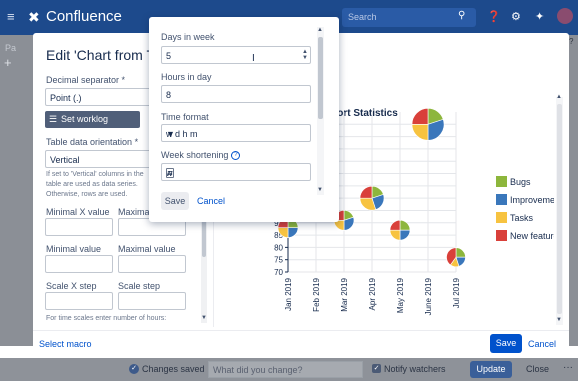 The image size is (578, 381). I want to click on help-icon: ?, so click(571, 41).